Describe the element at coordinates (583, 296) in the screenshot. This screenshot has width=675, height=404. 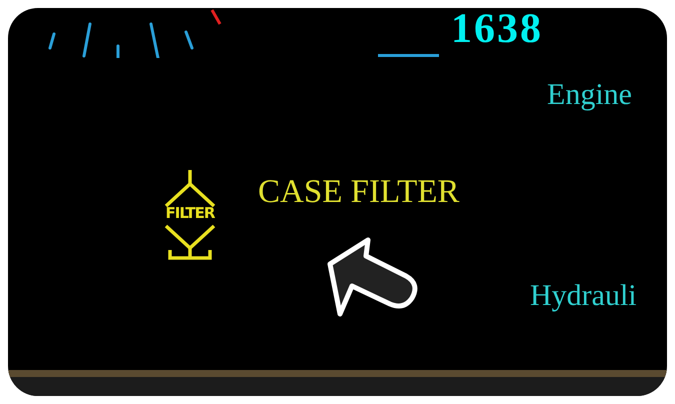
I see `hydraulic-label: Hydrauli` at that location.